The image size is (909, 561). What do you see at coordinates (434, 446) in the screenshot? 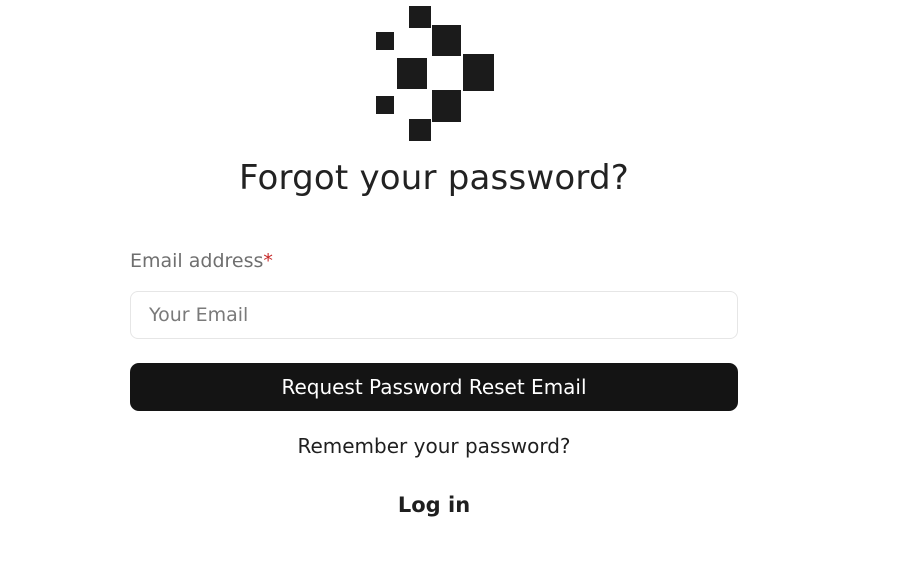
I see `remember-password-text: Remember your password?` at bounding box center [434, 446].